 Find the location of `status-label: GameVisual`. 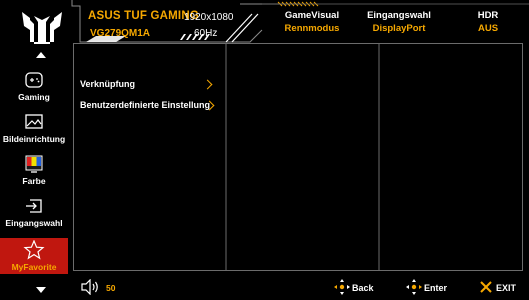

status-label: GameVisual is located at coordinates (312, 15).